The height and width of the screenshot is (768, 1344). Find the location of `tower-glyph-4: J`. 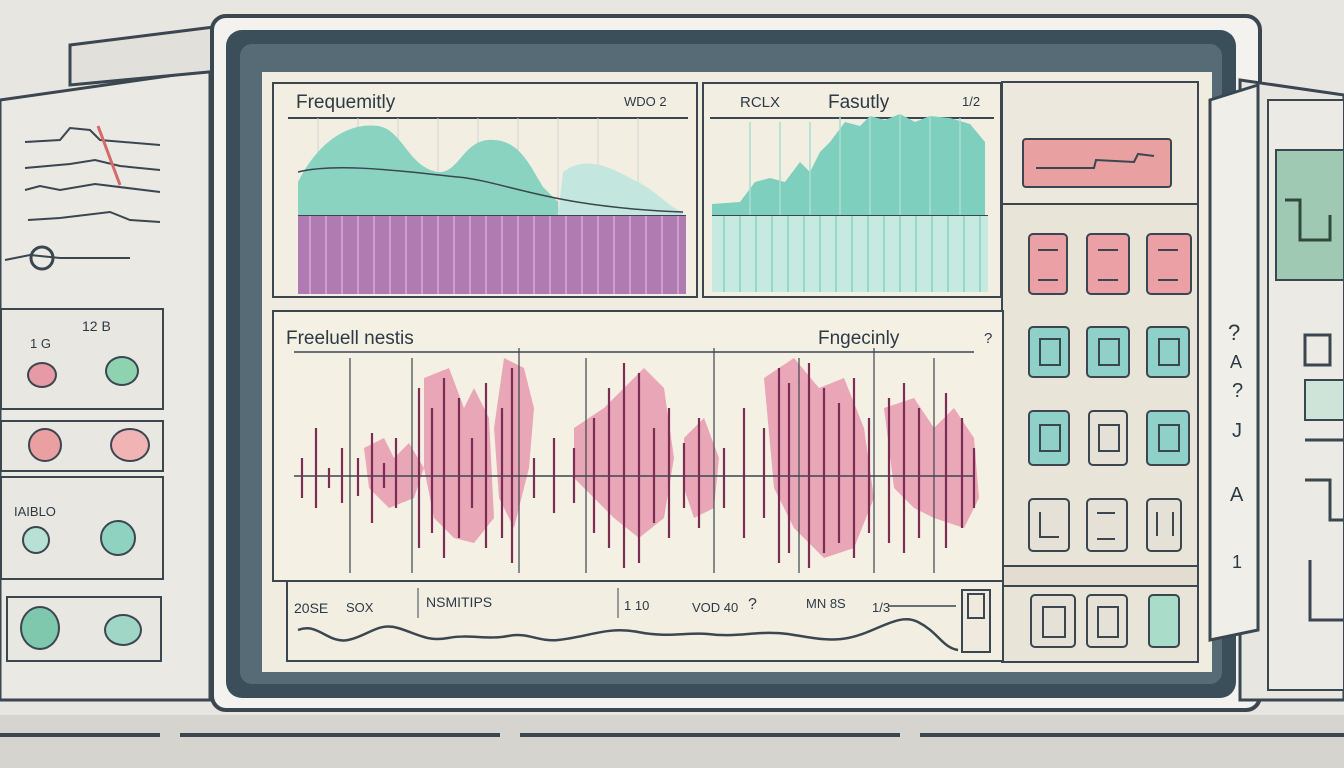

tower-glyph-4: J is located at coordinates (1237, 431).